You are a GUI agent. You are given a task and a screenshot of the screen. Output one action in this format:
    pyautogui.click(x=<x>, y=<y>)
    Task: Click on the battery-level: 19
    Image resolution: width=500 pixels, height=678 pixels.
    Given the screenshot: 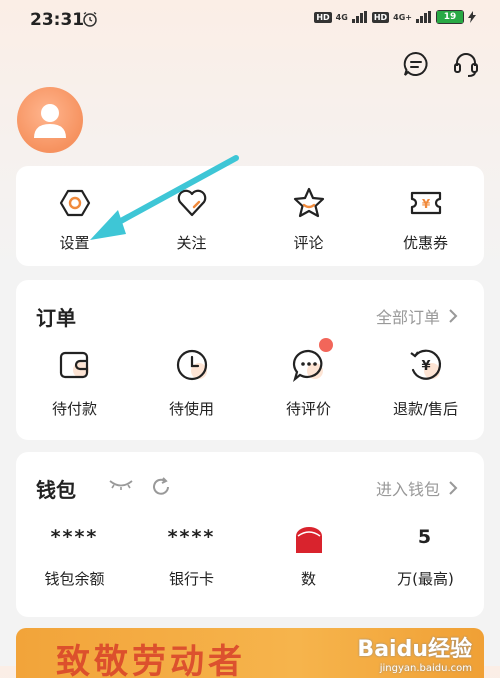 What is the action you would take?
    pyautogui.click(x=450, y=17)
    